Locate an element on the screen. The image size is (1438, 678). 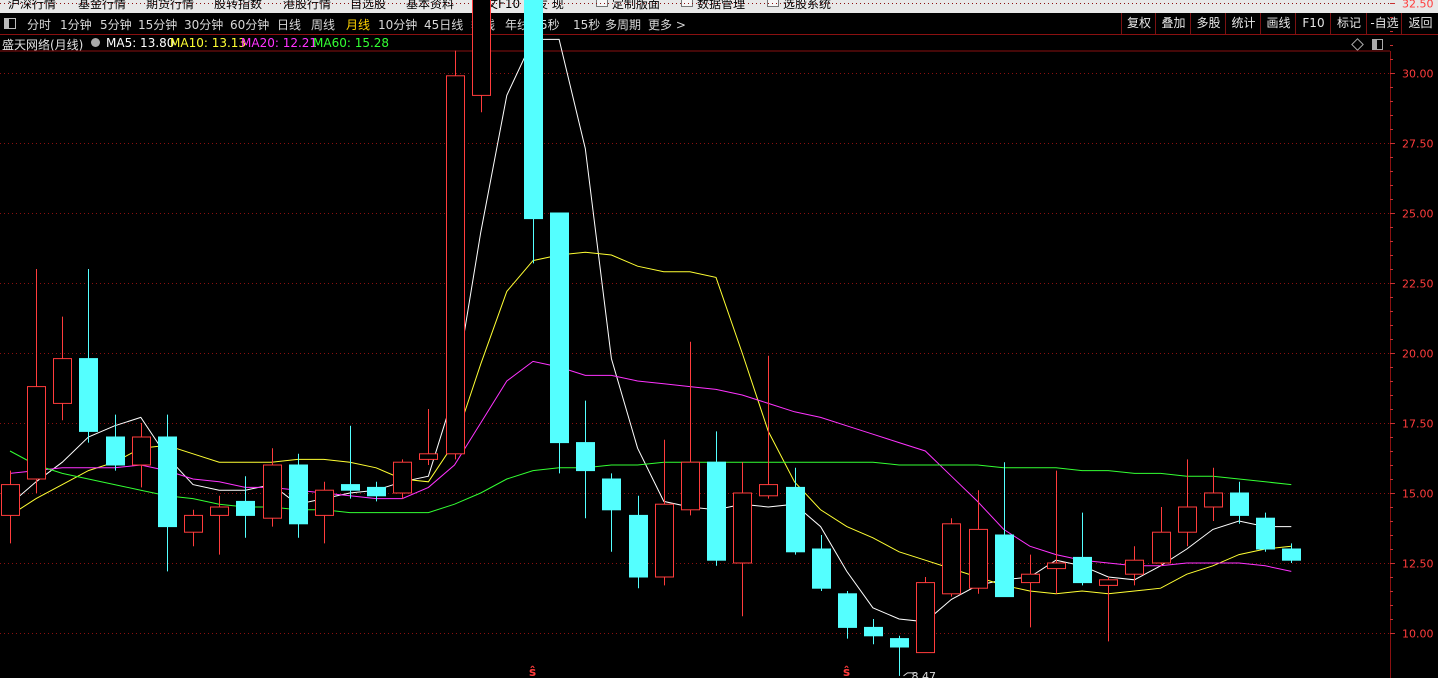
y-tick-label: 25.00 is located at coordinates (1418, 214).